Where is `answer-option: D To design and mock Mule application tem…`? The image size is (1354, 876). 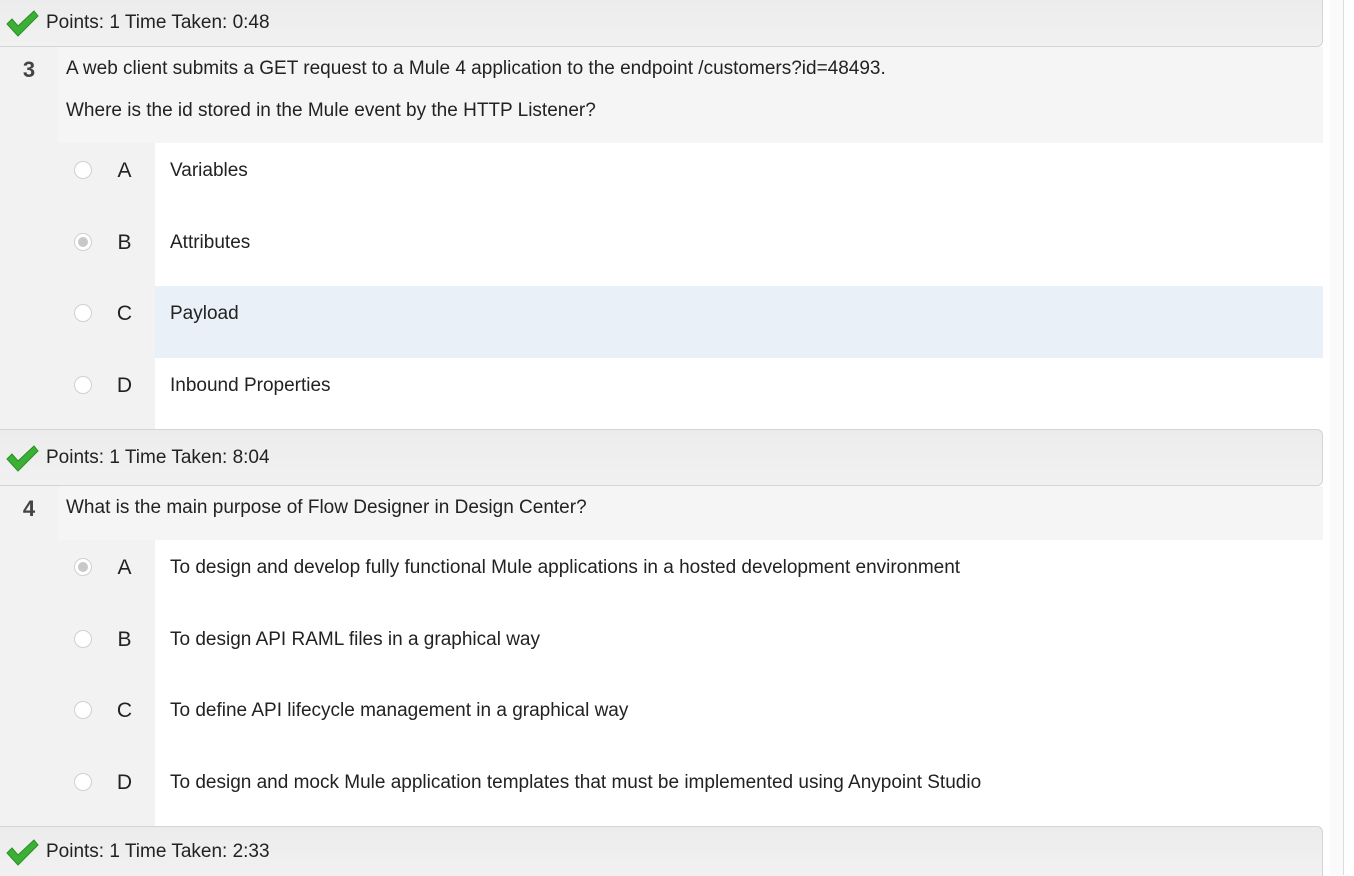 answer-option: D To design and mock Mule application tem… is located at coordinates (661, 790).